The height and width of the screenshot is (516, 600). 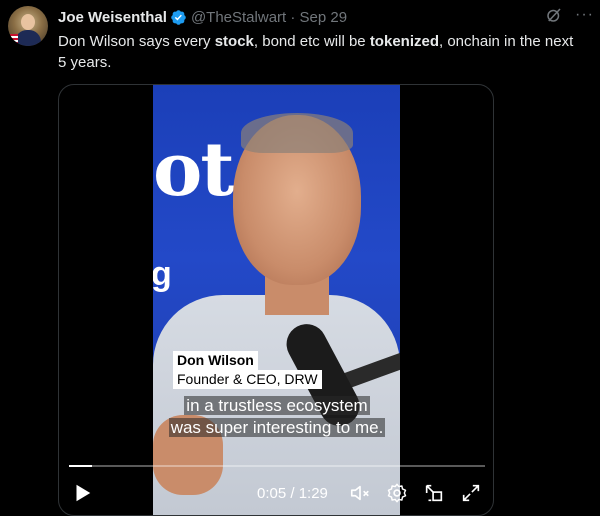 What do you see at coordinates (269, 17) in the screenshot?
I see `author-handle-date: @TheStalwart · Sep 29` at bounding box center [269, 17].